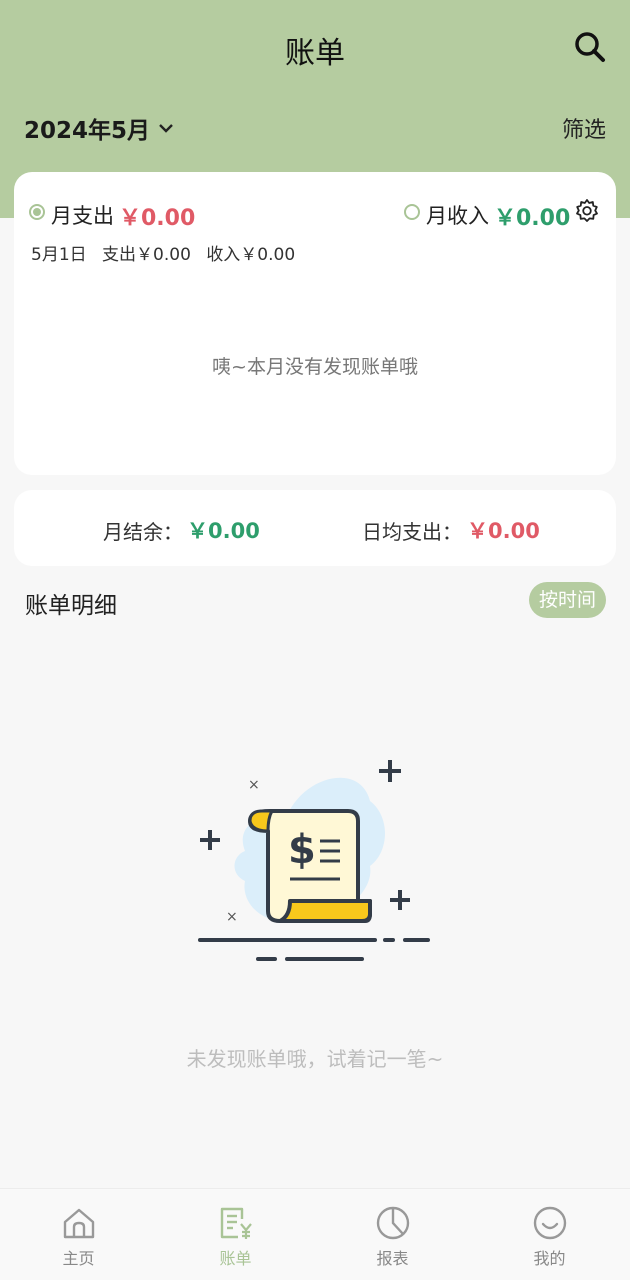 Image resolution: width=630 pixels, height=1280 pixels. What do you see at coordinates (587, 211) in the screenshot?
I see `gear-icon` at bounding box center [587, 211].